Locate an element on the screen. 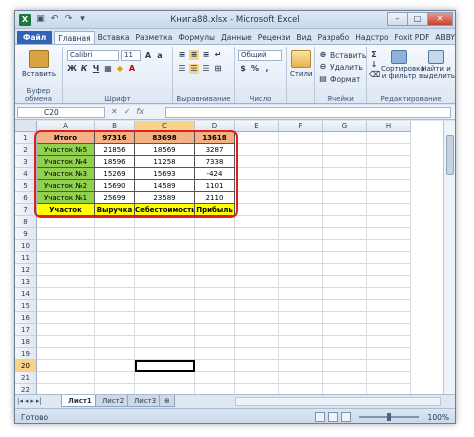  cell-B3: 18596 is located at coordinates (115, 162).